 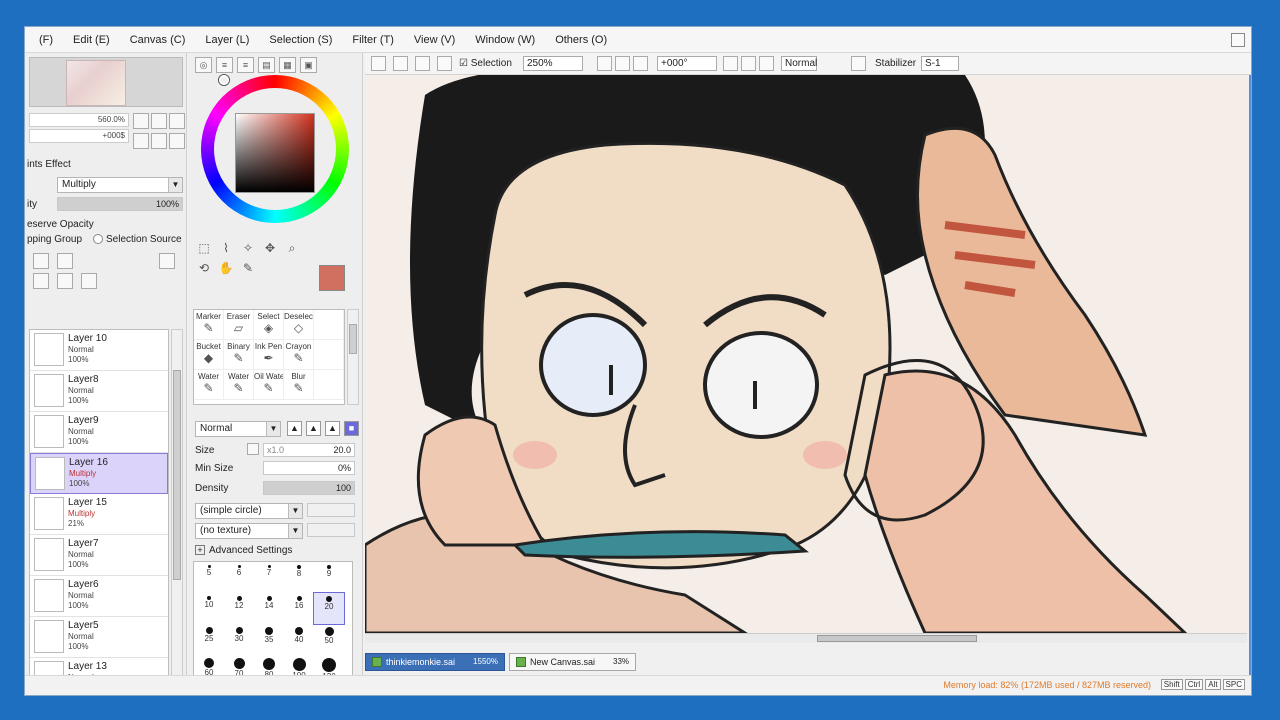 What do you see at coordinates (572, 662) in the screenshot?
I see `document-tab: New Canvas.sai 33%` at bounding box center [572, 662].